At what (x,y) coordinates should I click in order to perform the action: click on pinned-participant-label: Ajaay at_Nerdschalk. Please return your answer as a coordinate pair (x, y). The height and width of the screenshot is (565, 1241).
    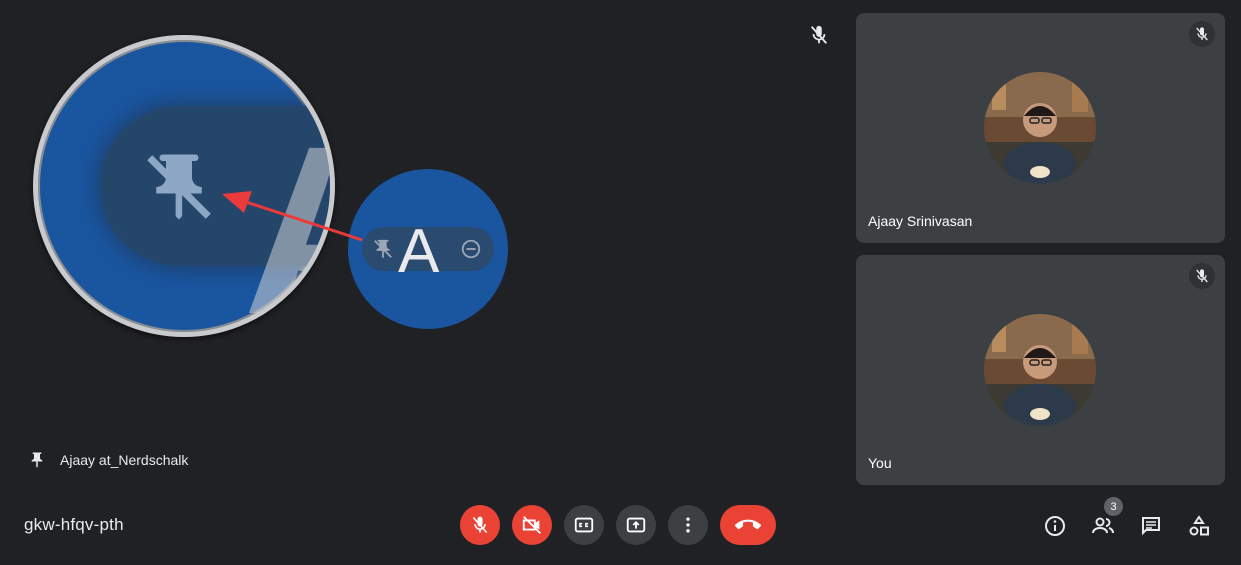
    Looking at the image, I should click on (108, 460).